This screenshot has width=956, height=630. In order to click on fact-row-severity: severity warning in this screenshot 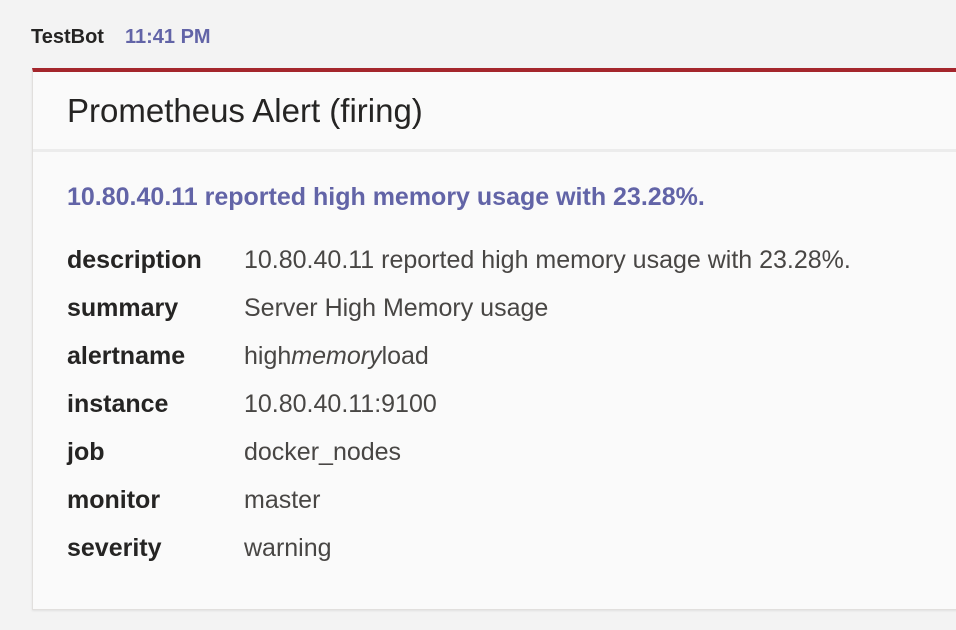, I will do `click(511, 548)`.